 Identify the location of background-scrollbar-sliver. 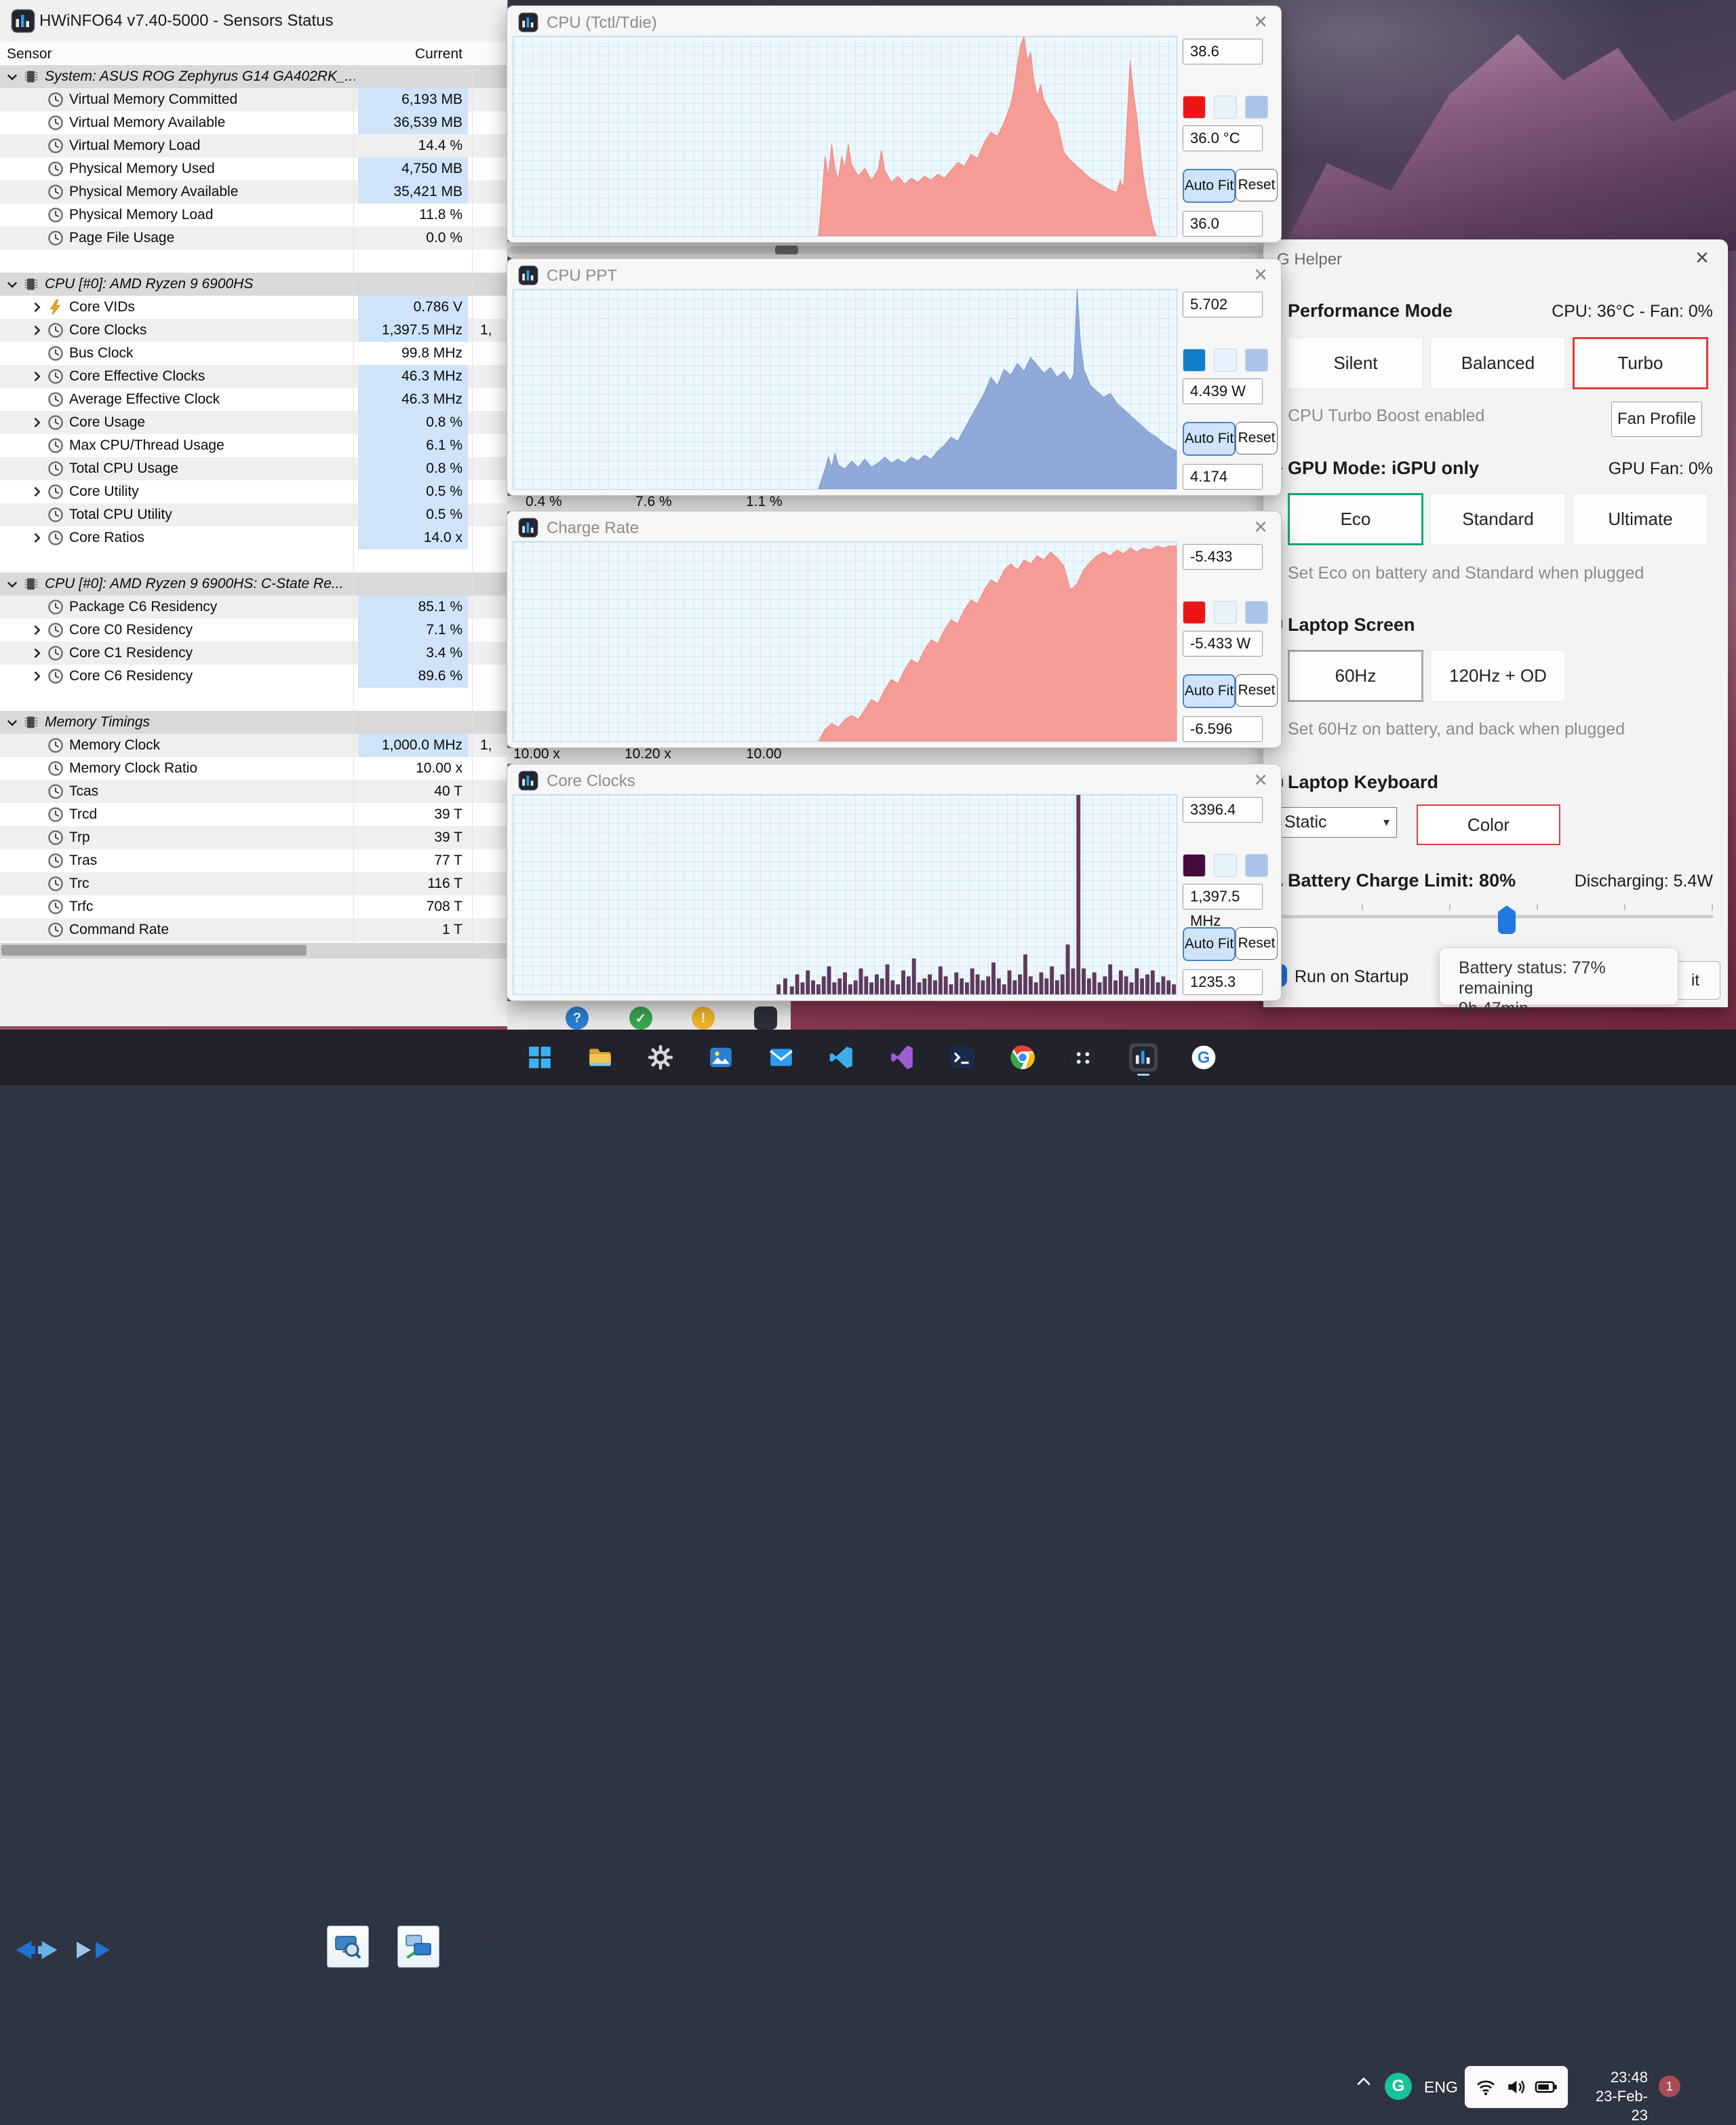
(894, 249).